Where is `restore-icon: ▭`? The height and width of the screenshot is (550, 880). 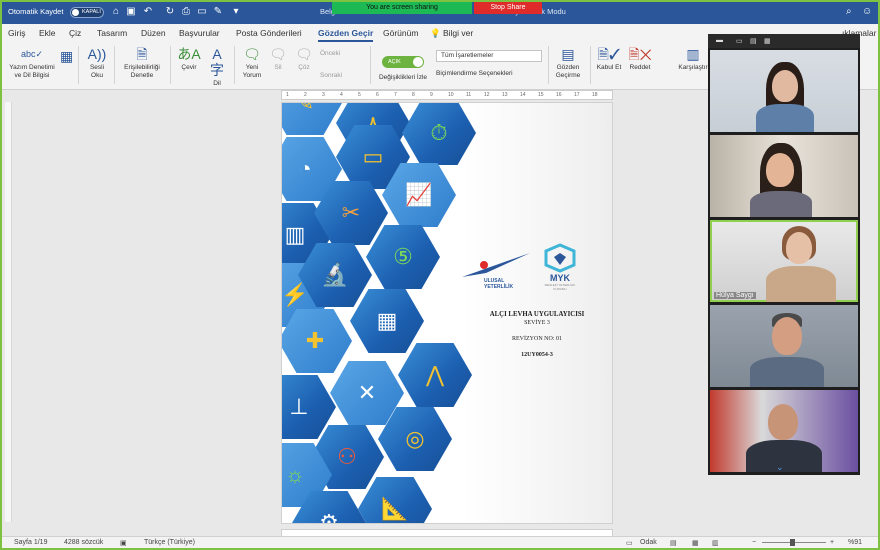
restore-icon: ▭ is located at coordinates (739, 41).